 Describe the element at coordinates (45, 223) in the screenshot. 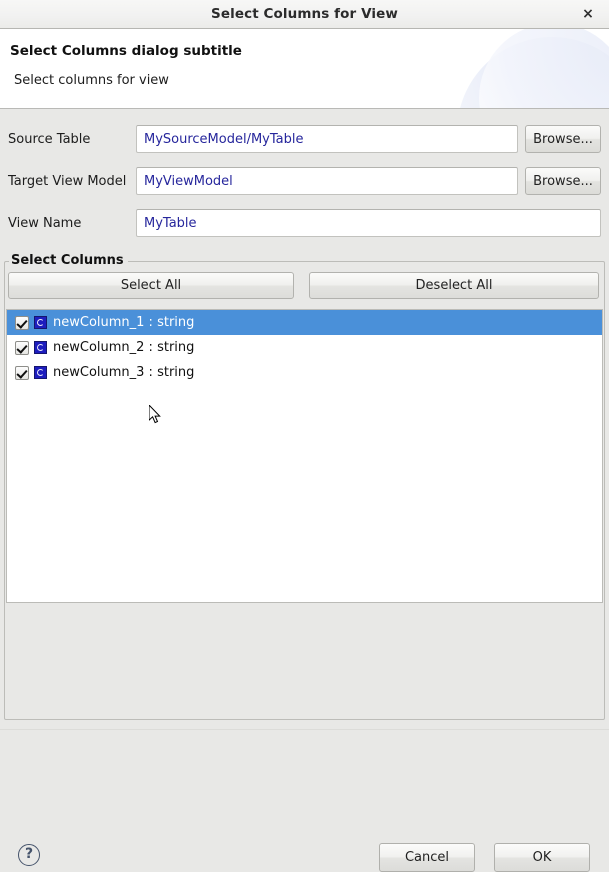

I see `view-name-label: View Name` at that location.